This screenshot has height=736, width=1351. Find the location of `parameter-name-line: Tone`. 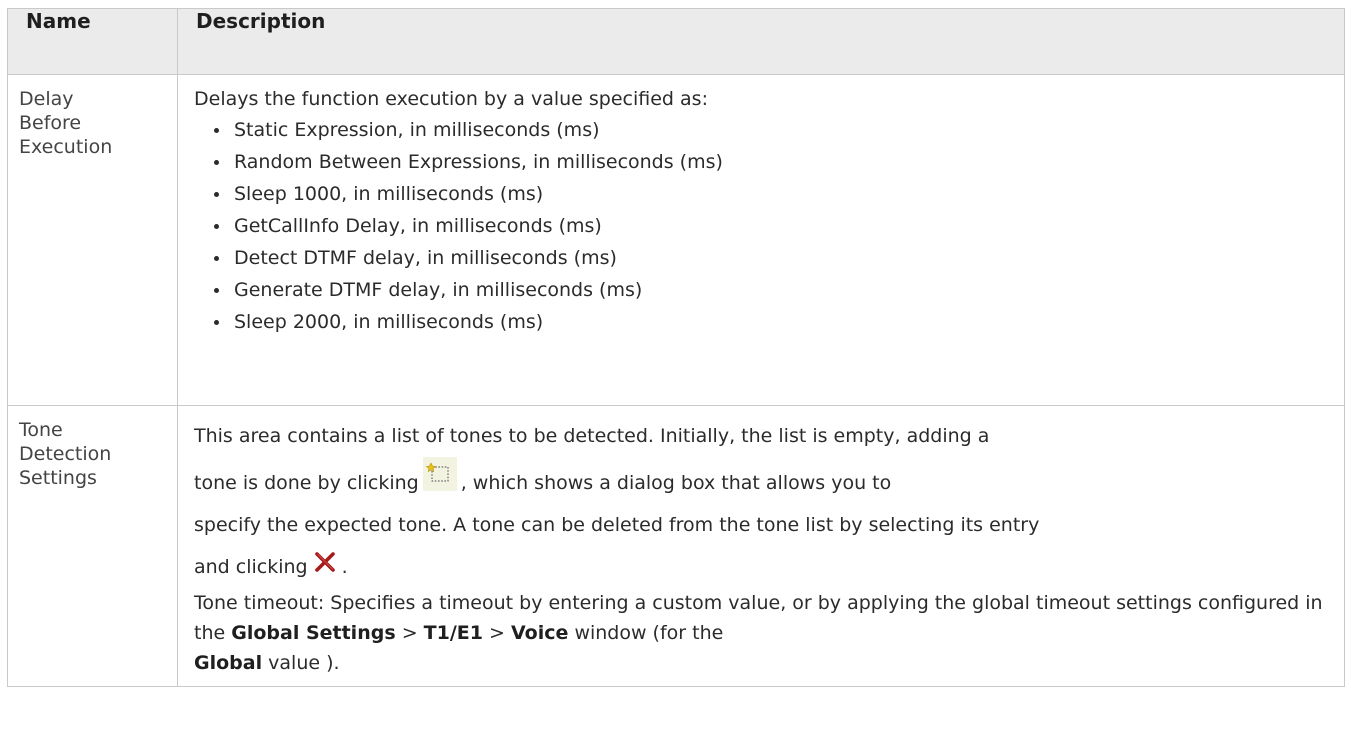

parameter-name-line: Tone is located at coordinates (41, 430).